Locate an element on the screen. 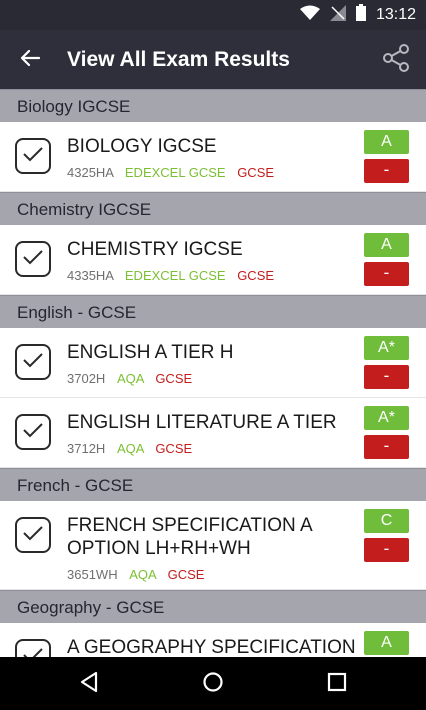 This screenshot has height=710, width=426. nav-recents-button is located at coordinates (337, 684).